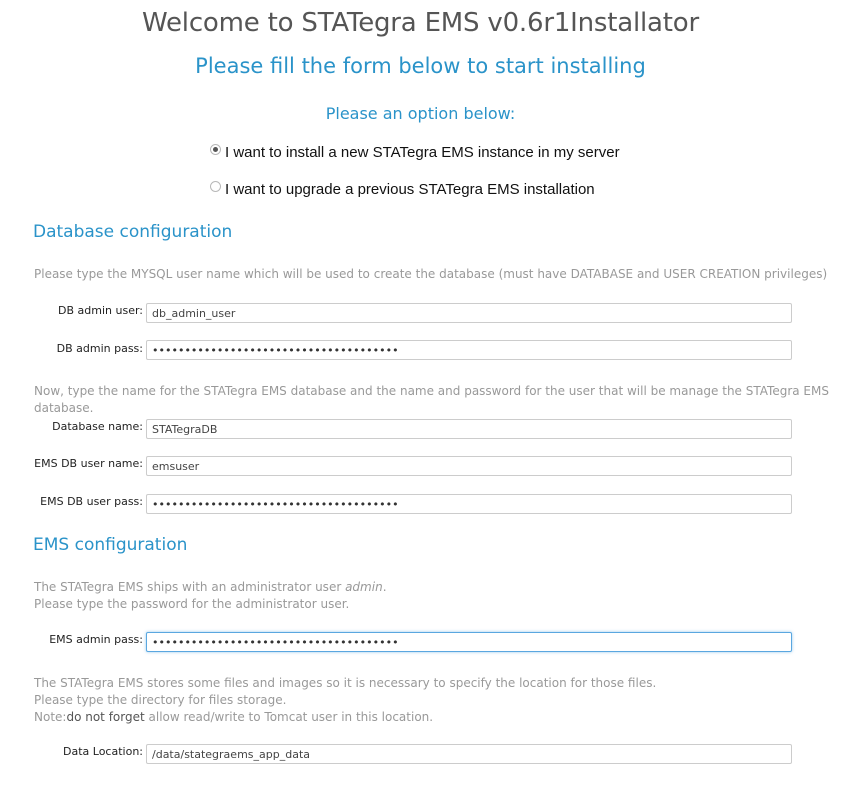  I want to click on note-prefix: Note:, so click(50, 717).